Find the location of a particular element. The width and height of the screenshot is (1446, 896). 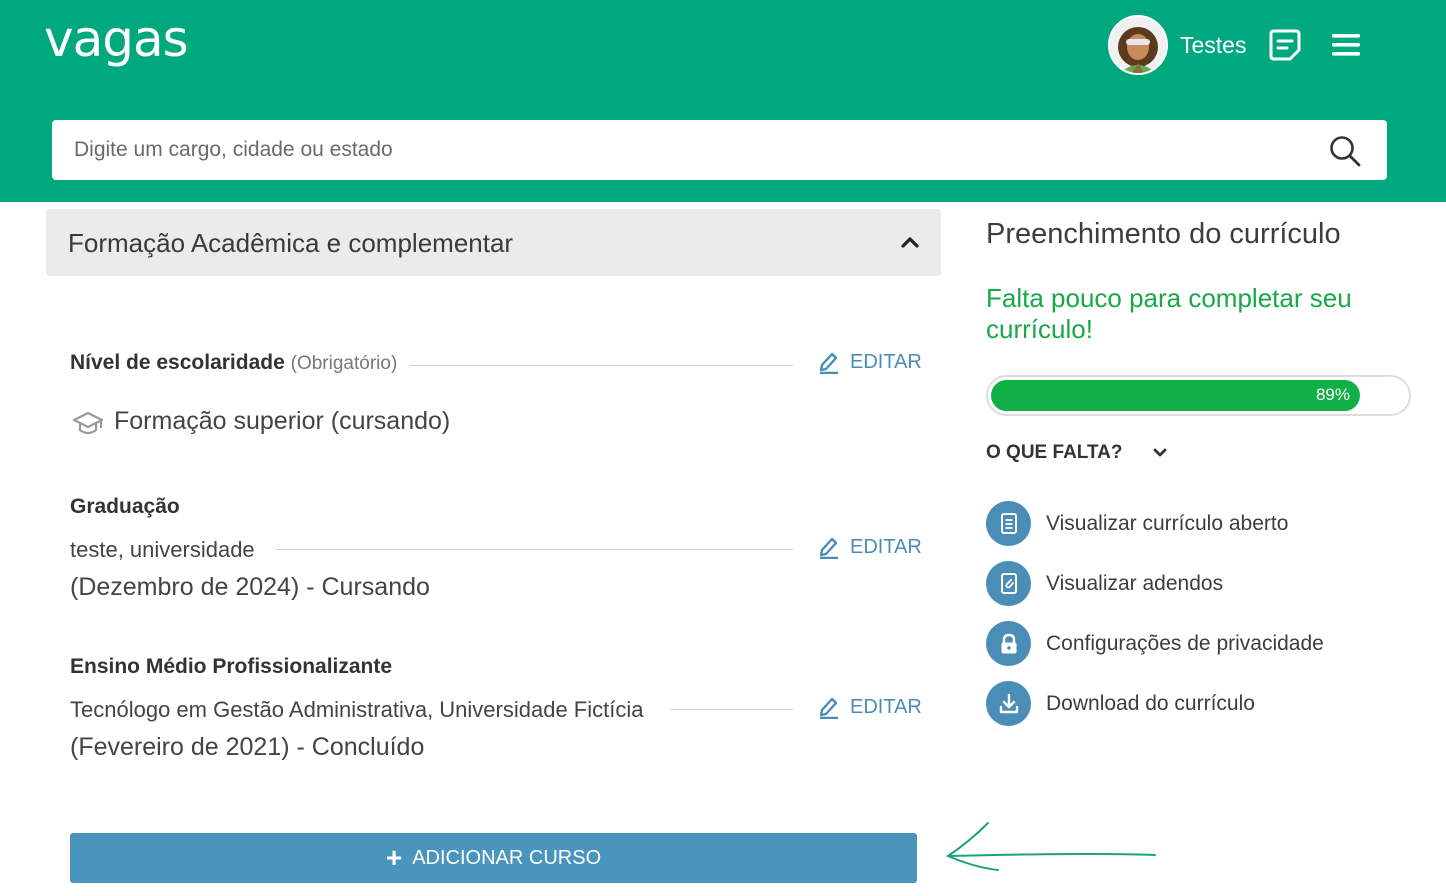

view-addenda-link: Visualizar adendos is located at coordinates (1104, 583).